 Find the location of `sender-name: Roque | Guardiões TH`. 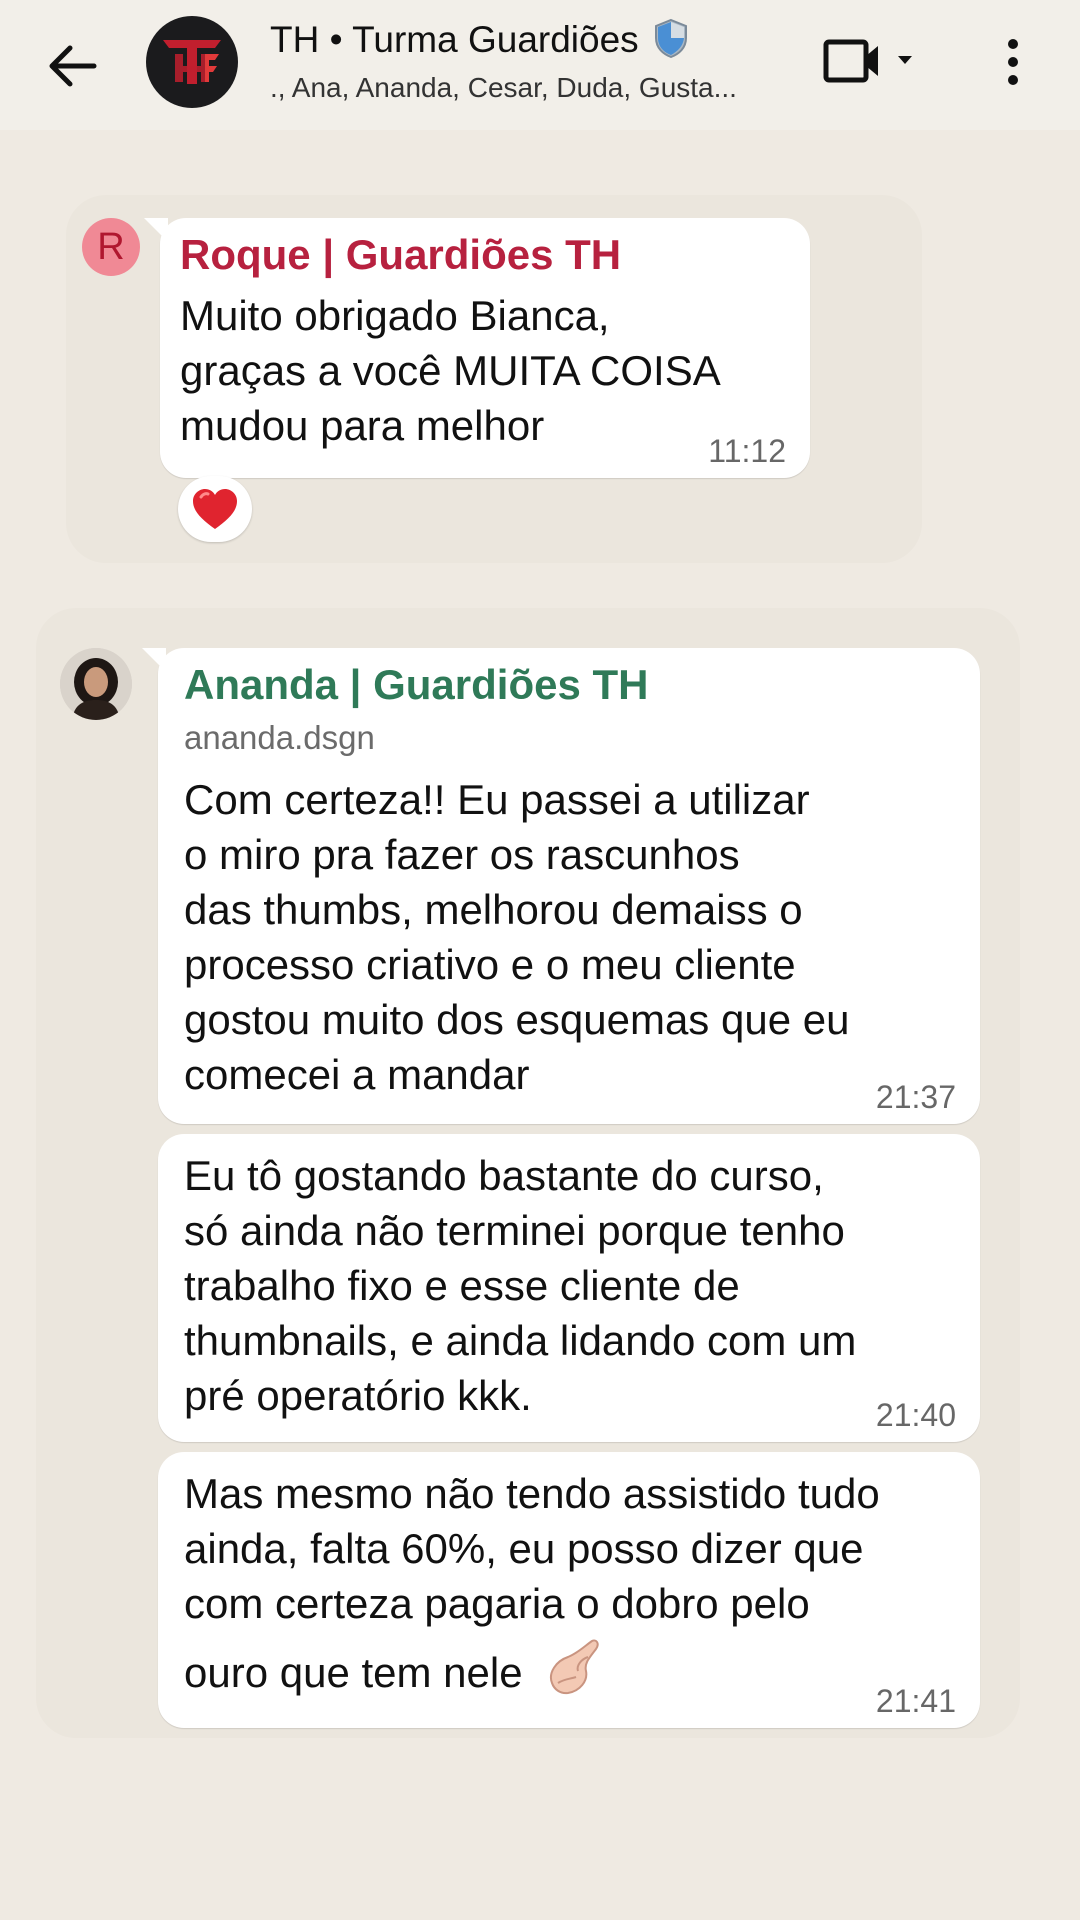

sender-name: Roque | Guardiões TH is located at coordinates (401, 254).